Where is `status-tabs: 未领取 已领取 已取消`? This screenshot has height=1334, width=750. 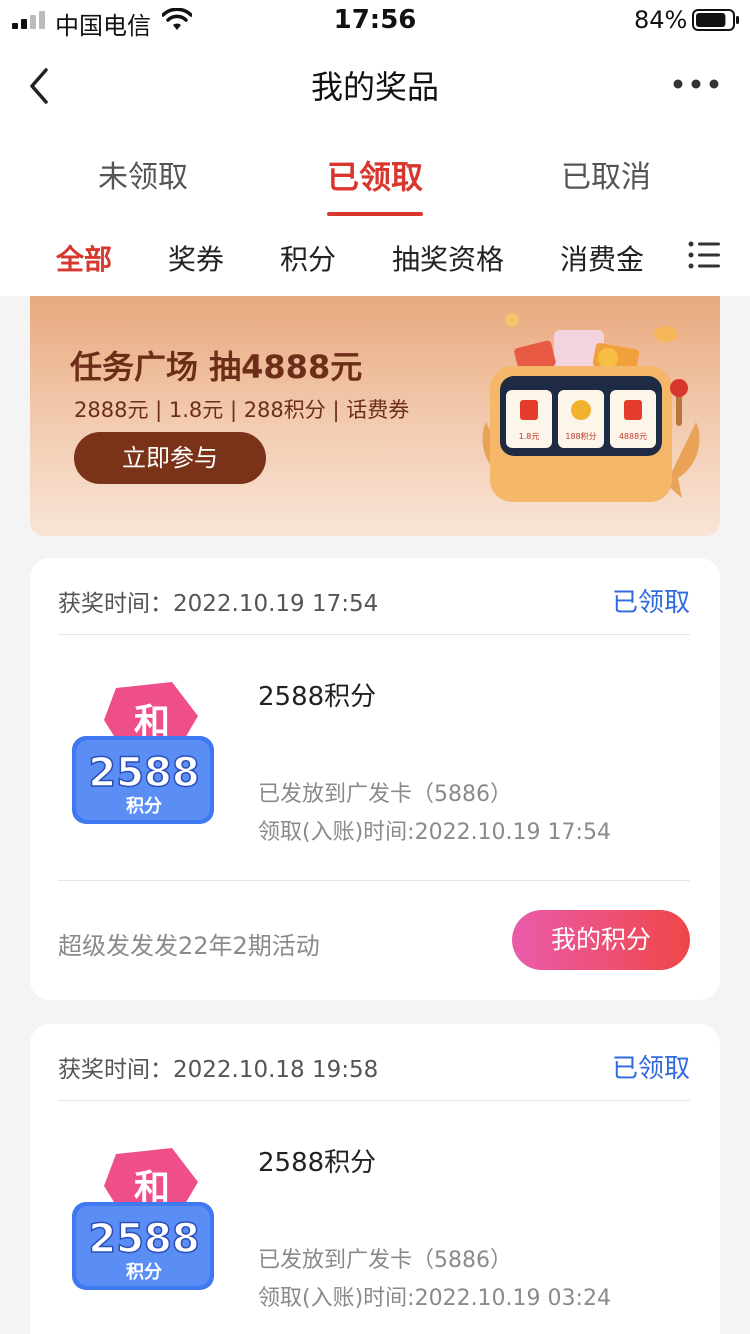 status-tabs: 未领取 已领取 已取消 is located at coordinates (375, 174).